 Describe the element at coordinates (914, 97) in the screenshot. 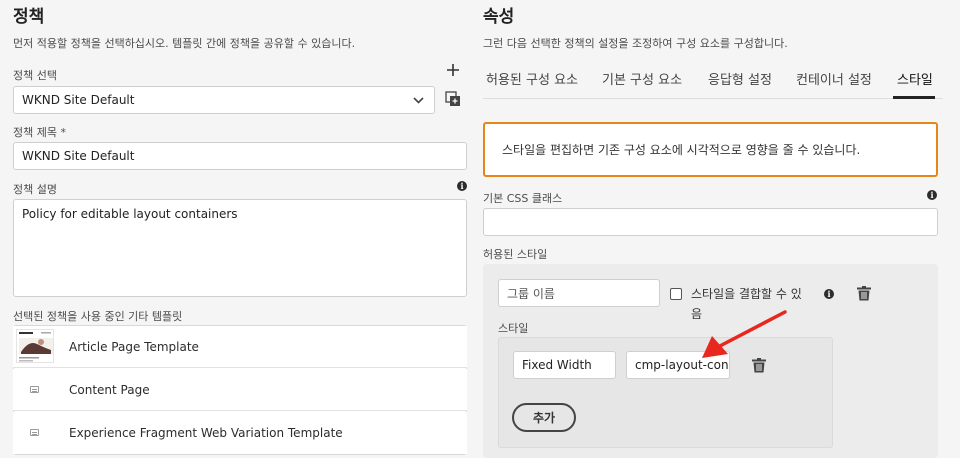

I see `active-tab-indicator` at that location.